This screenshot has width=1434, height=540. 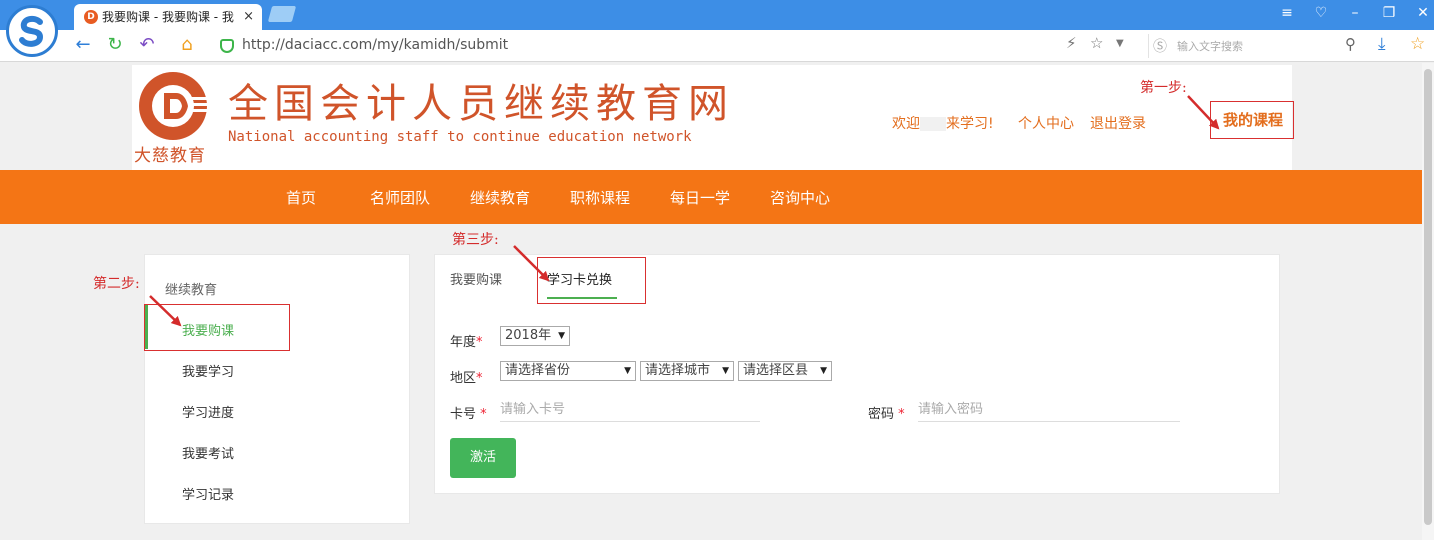 What do you see at coordinates (1046, 123) in the screenshot?
I see `personal-center-link: 个人中心` at bounding box center [1046, 123].